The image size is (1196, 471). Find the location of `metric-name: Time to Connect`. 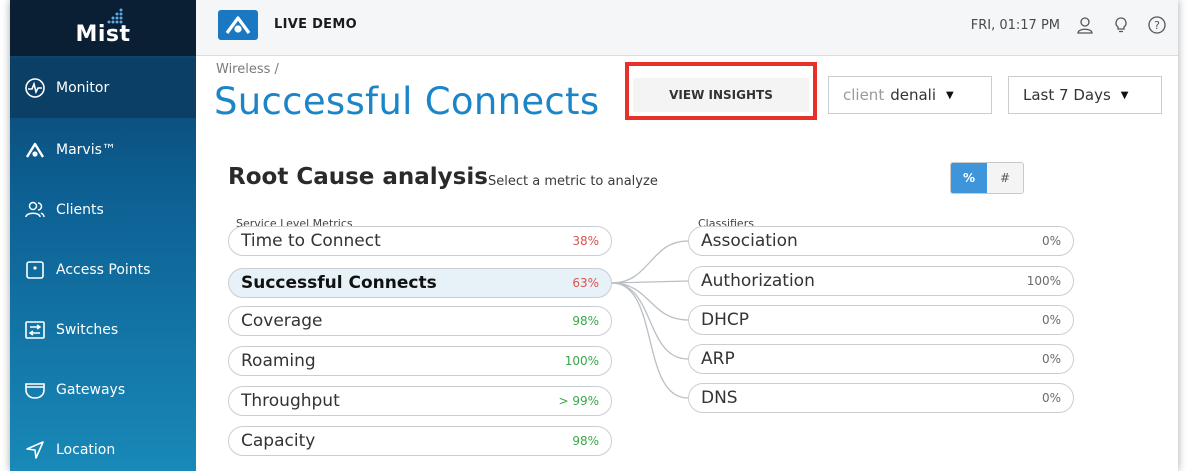

metric-name: Time to Connect is located at coordinates (311, 241).